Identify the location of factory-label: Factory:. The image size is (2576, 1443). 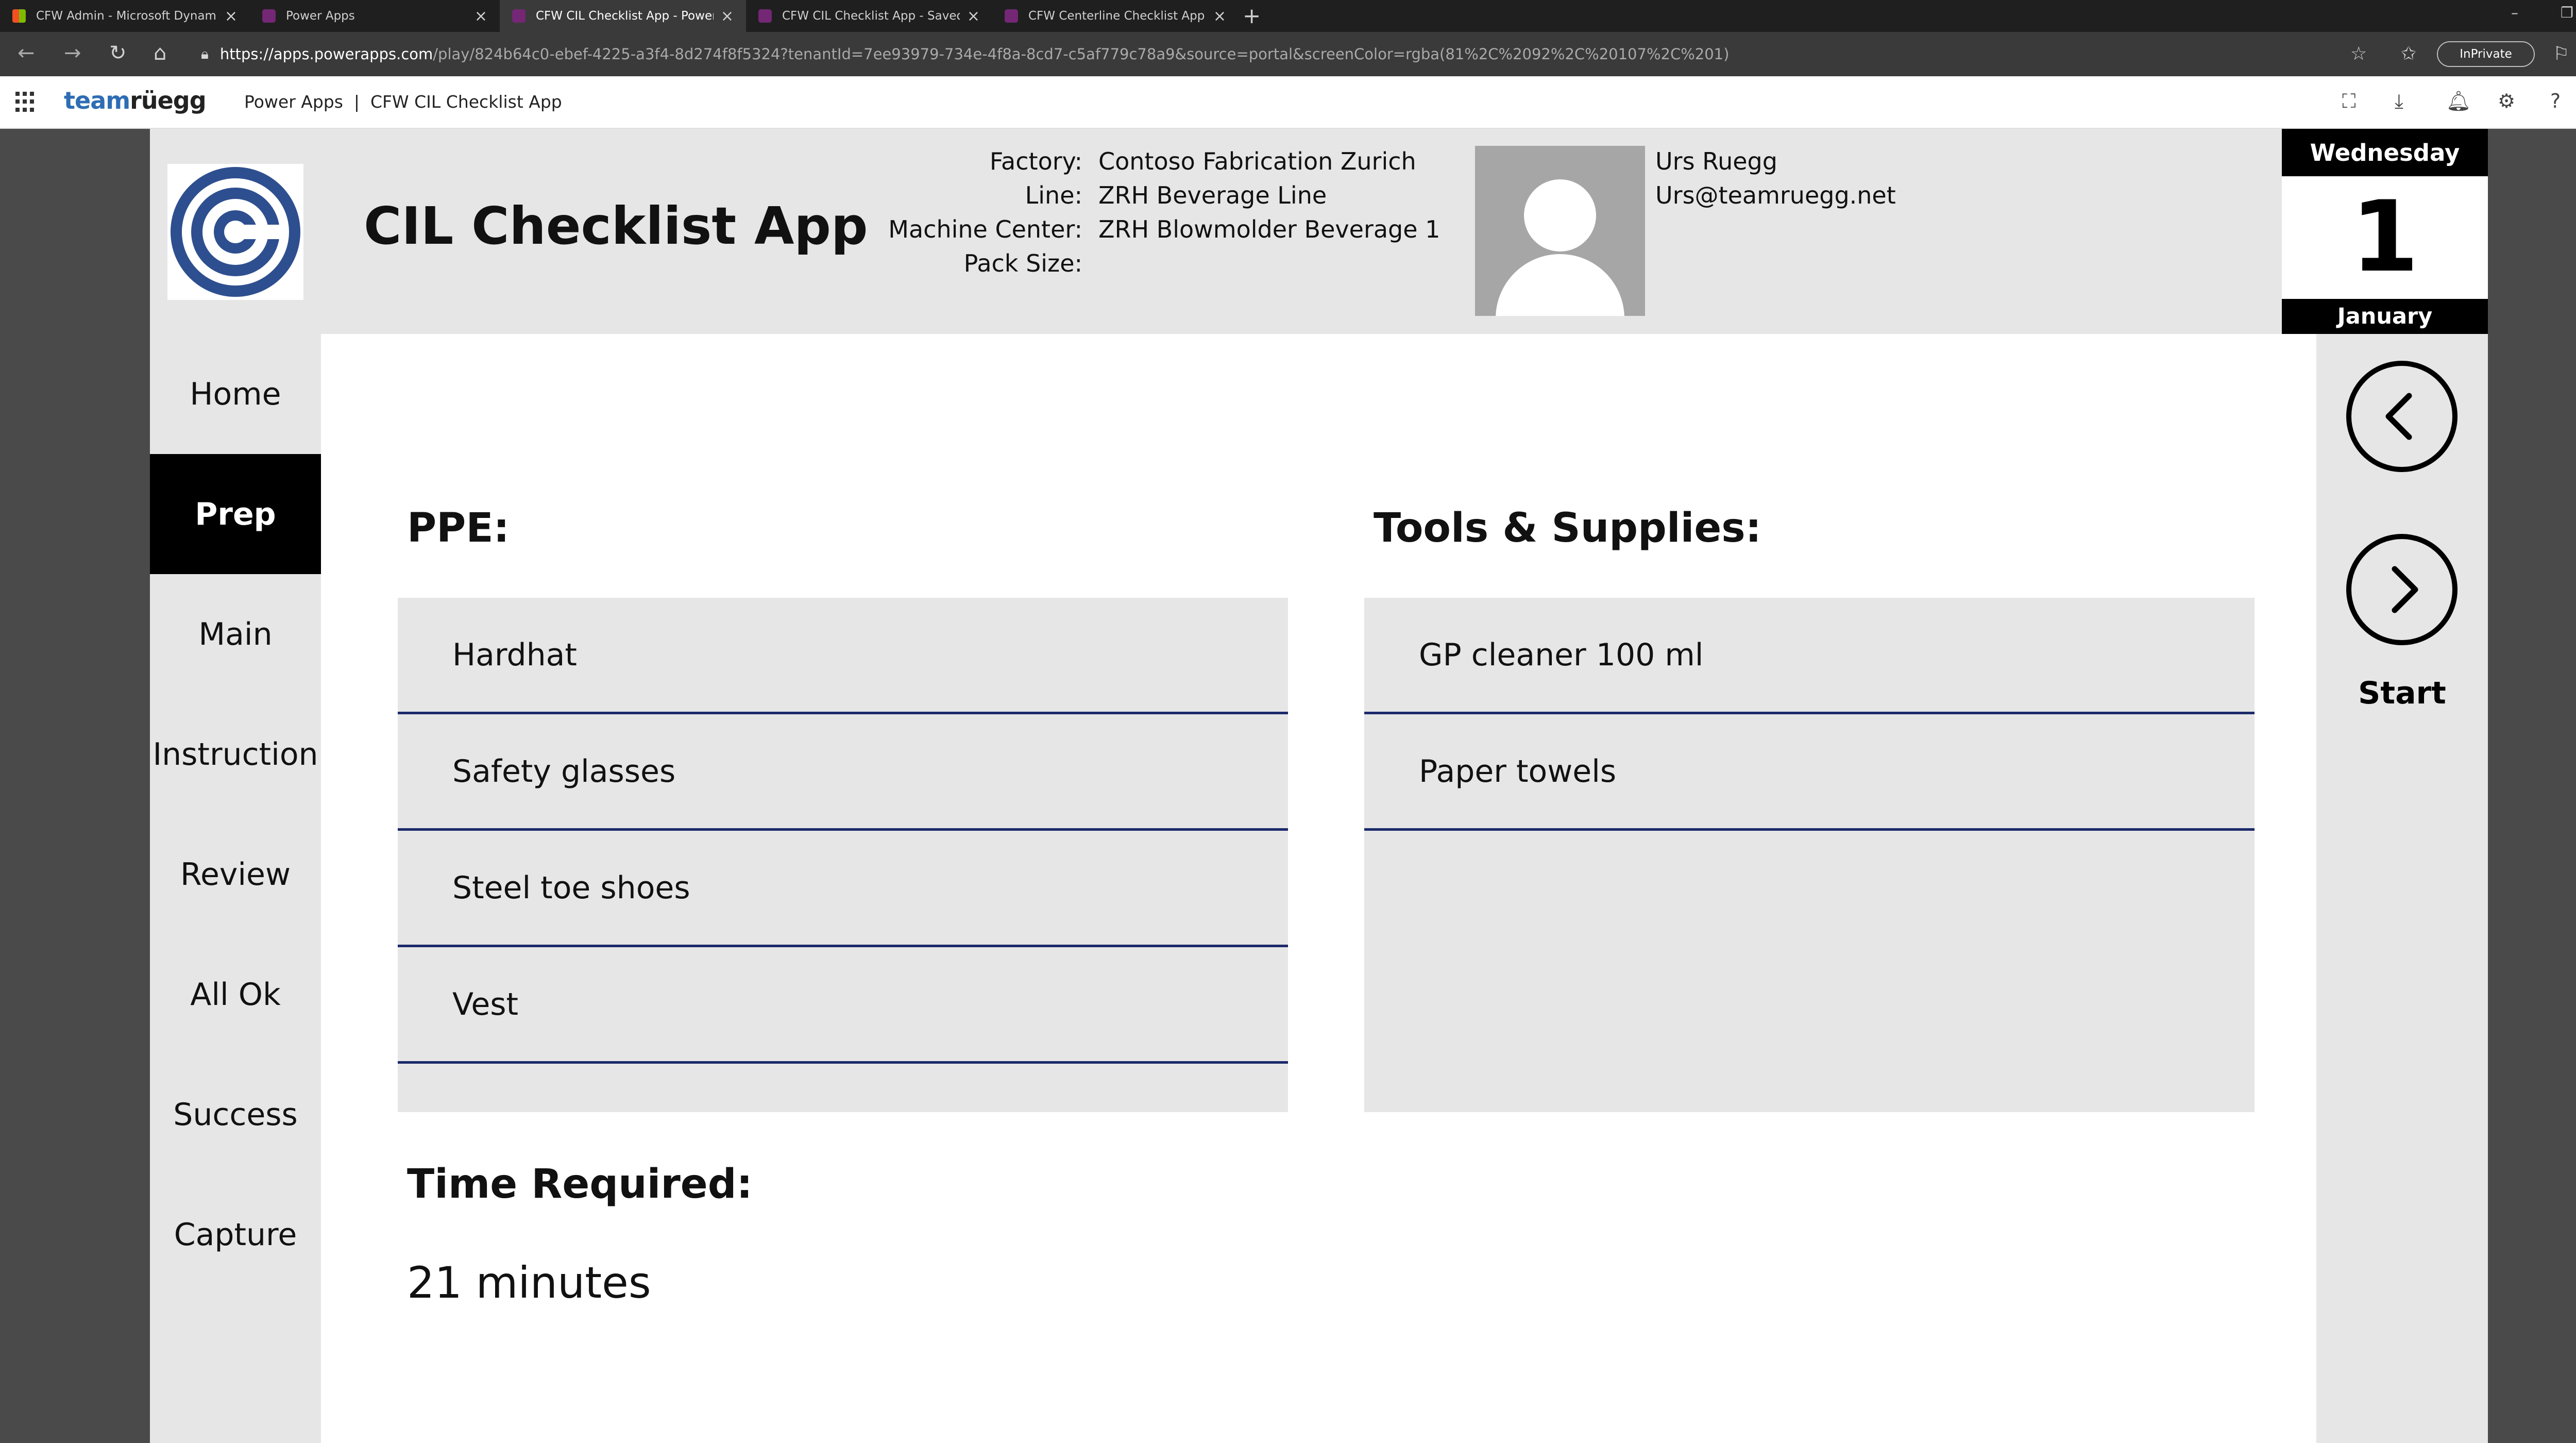
(1035, 161).